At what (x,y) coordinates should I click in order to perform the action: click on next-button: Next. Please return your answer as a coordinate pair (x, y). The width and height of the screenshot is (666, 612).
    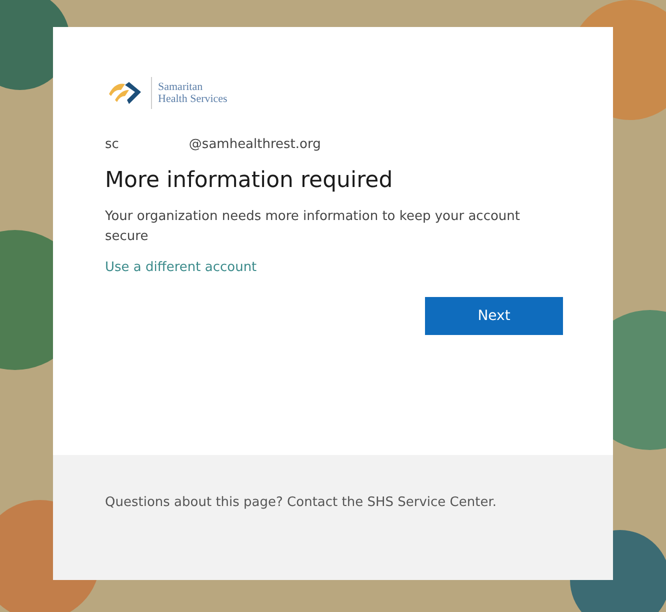
    Looking at the image, I should click on (494, 316).